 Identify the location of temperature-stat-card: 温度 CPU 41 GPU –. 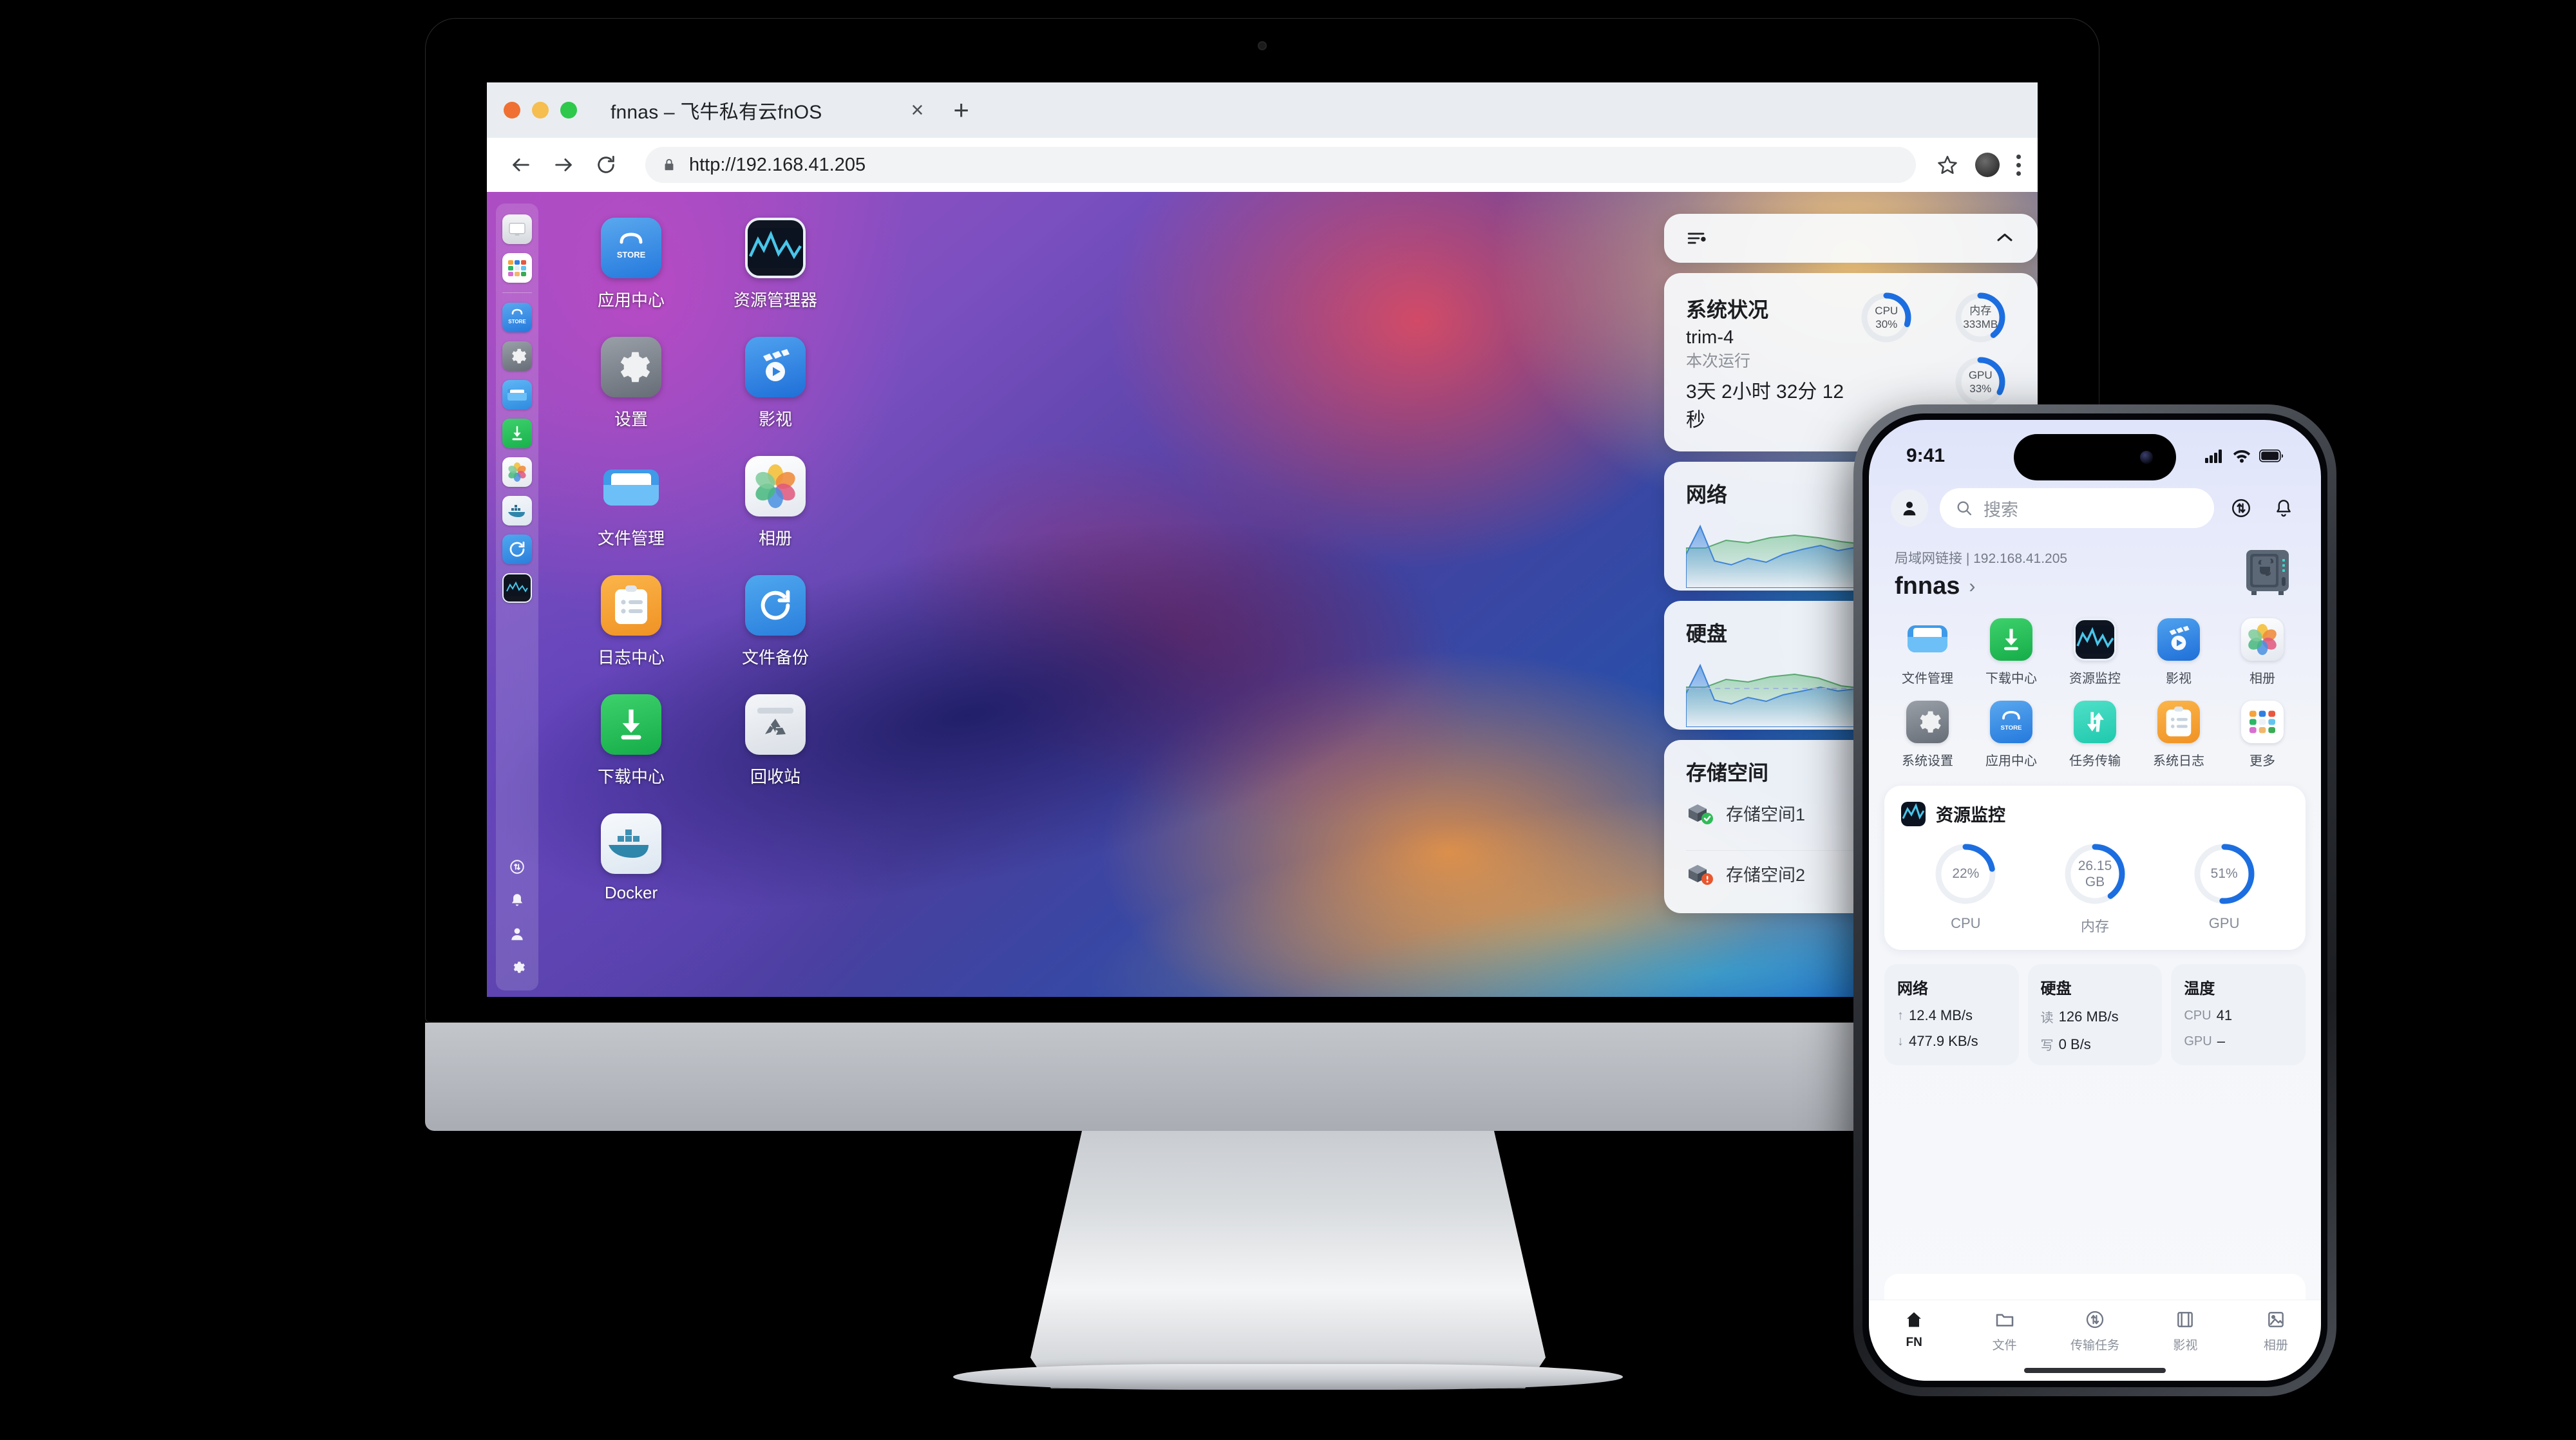
(2238, 1014).